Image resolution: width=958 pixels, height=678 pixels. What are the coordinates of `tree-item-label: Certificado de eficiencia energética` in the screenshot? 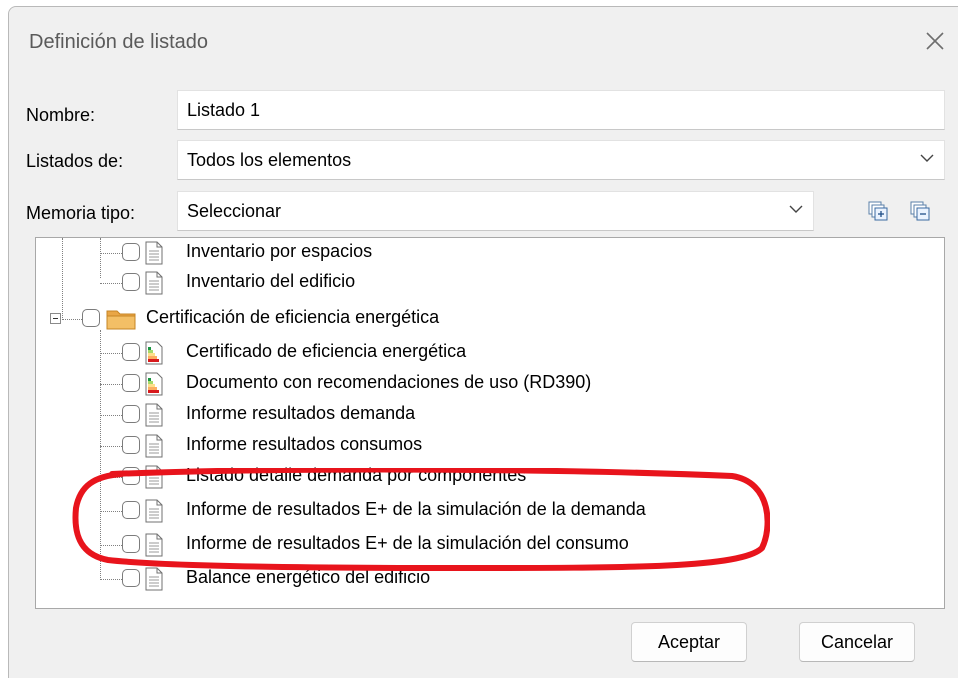 It's located at (326, 351).